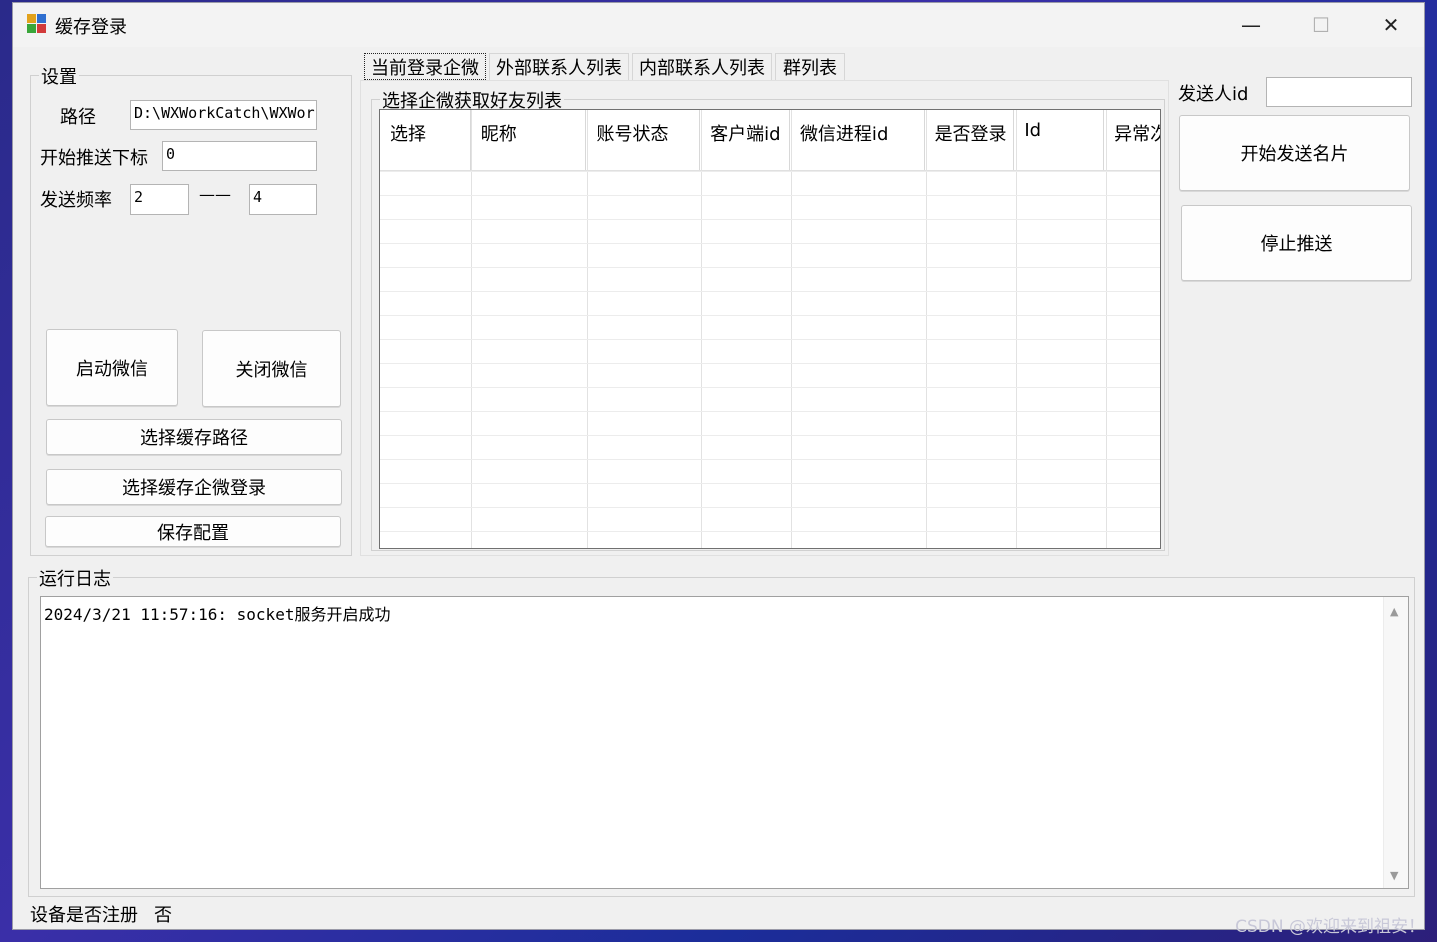 This screenshot has width=1437, height=942. Describe the element at coordinates (1213, 94) in the screenshot. I see `sender-id-label: 发送人id` at that location.